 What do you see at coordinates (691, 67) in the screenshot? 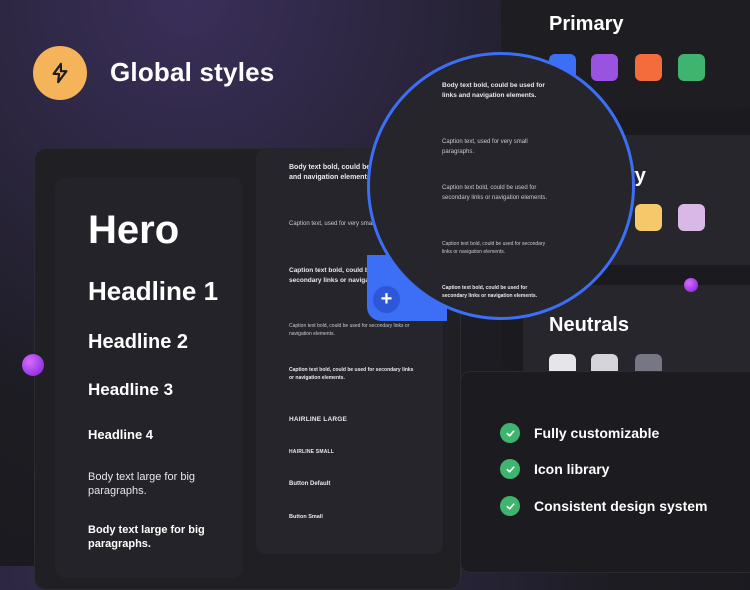
I see `swatch-primary-green` at bounding box center [691, 67].